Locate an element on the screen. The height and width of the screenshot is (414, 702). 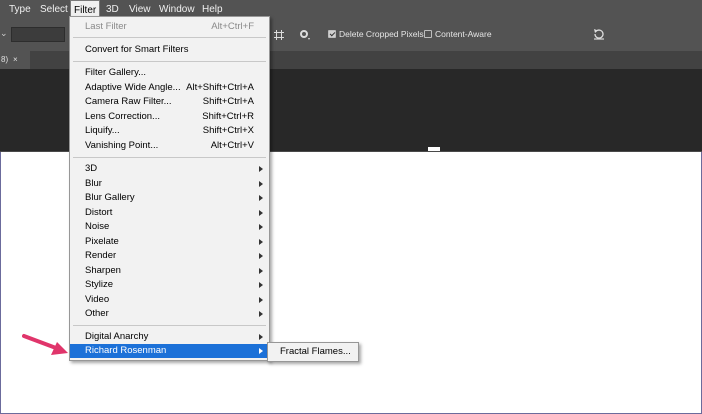
menu-item-noise: Noise is located at coordinates (169, 227).